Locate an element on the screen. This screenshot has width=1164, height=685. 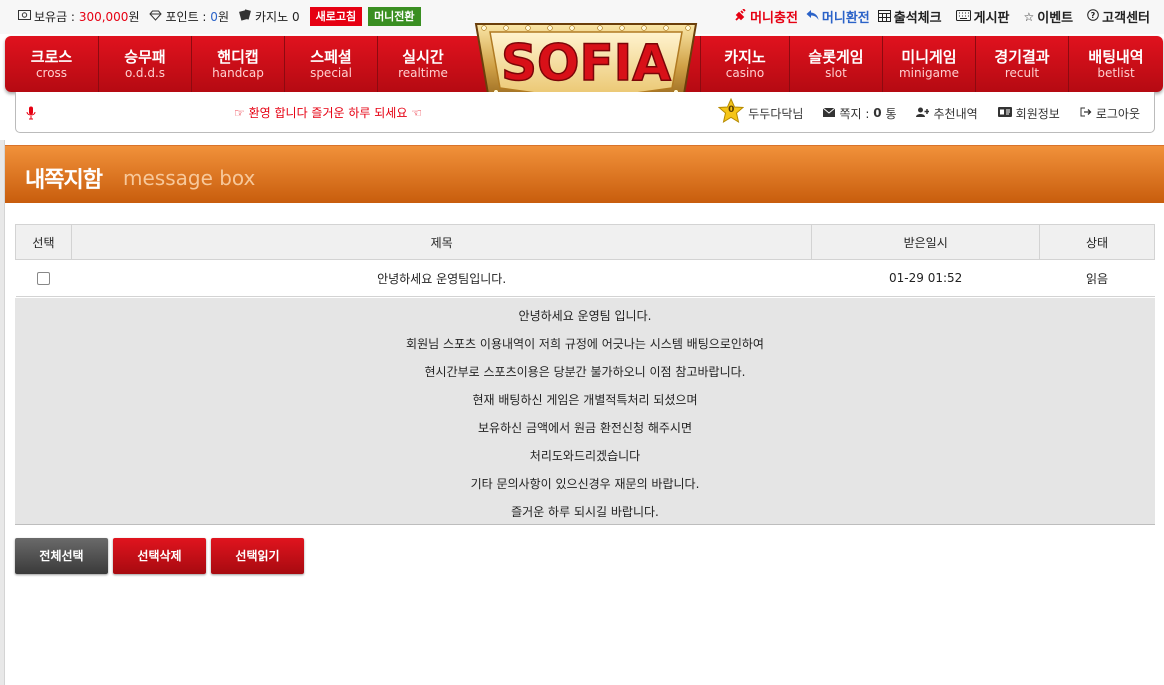
money-exchange-label: 머니환전 is located at coordinates (845, 18).